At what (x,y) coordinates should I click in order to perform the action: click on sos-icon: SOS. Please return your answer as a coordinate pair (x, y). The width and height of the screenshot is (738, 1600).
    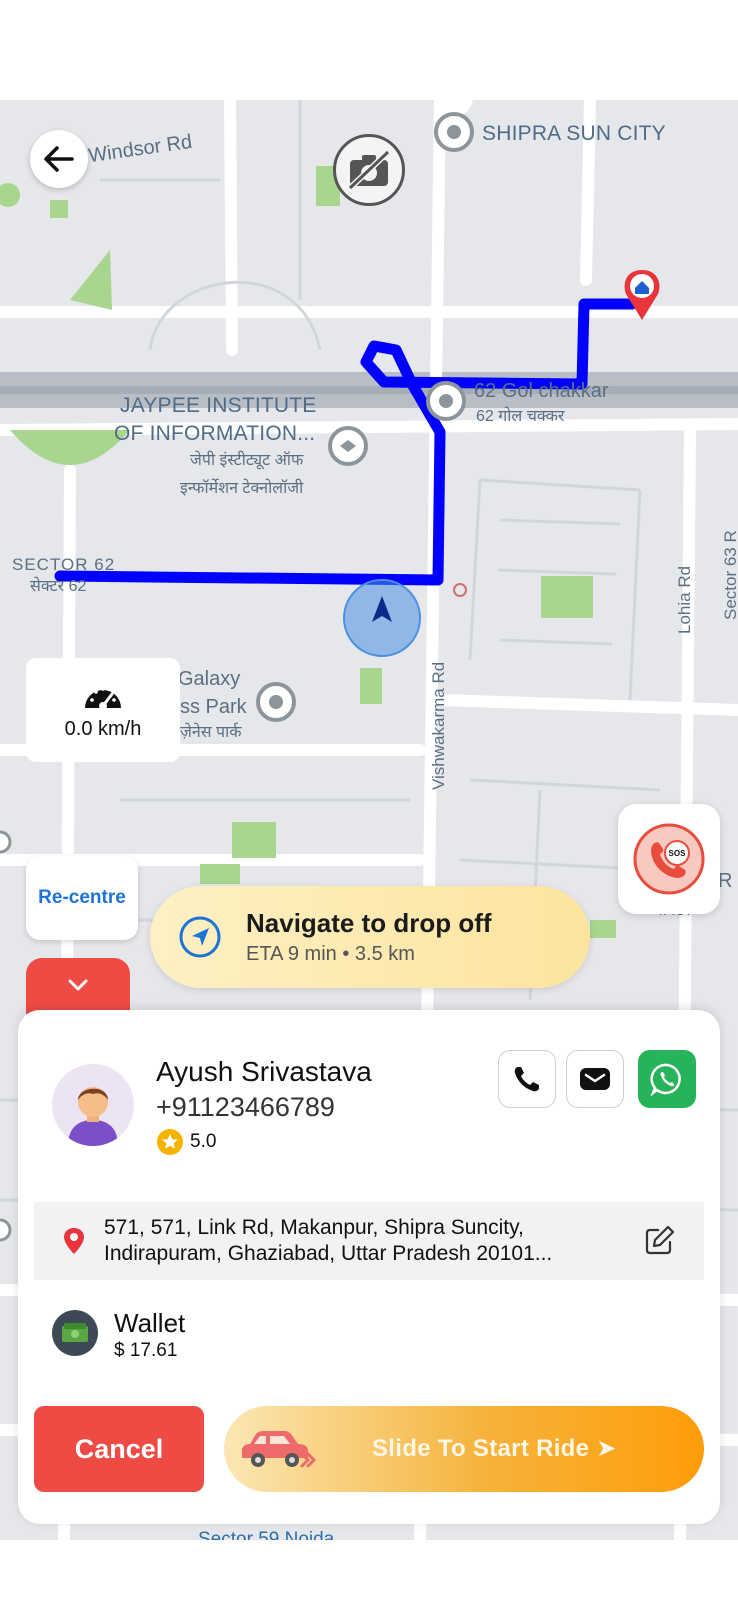
    Looking at the image, I should click on (669, 859).